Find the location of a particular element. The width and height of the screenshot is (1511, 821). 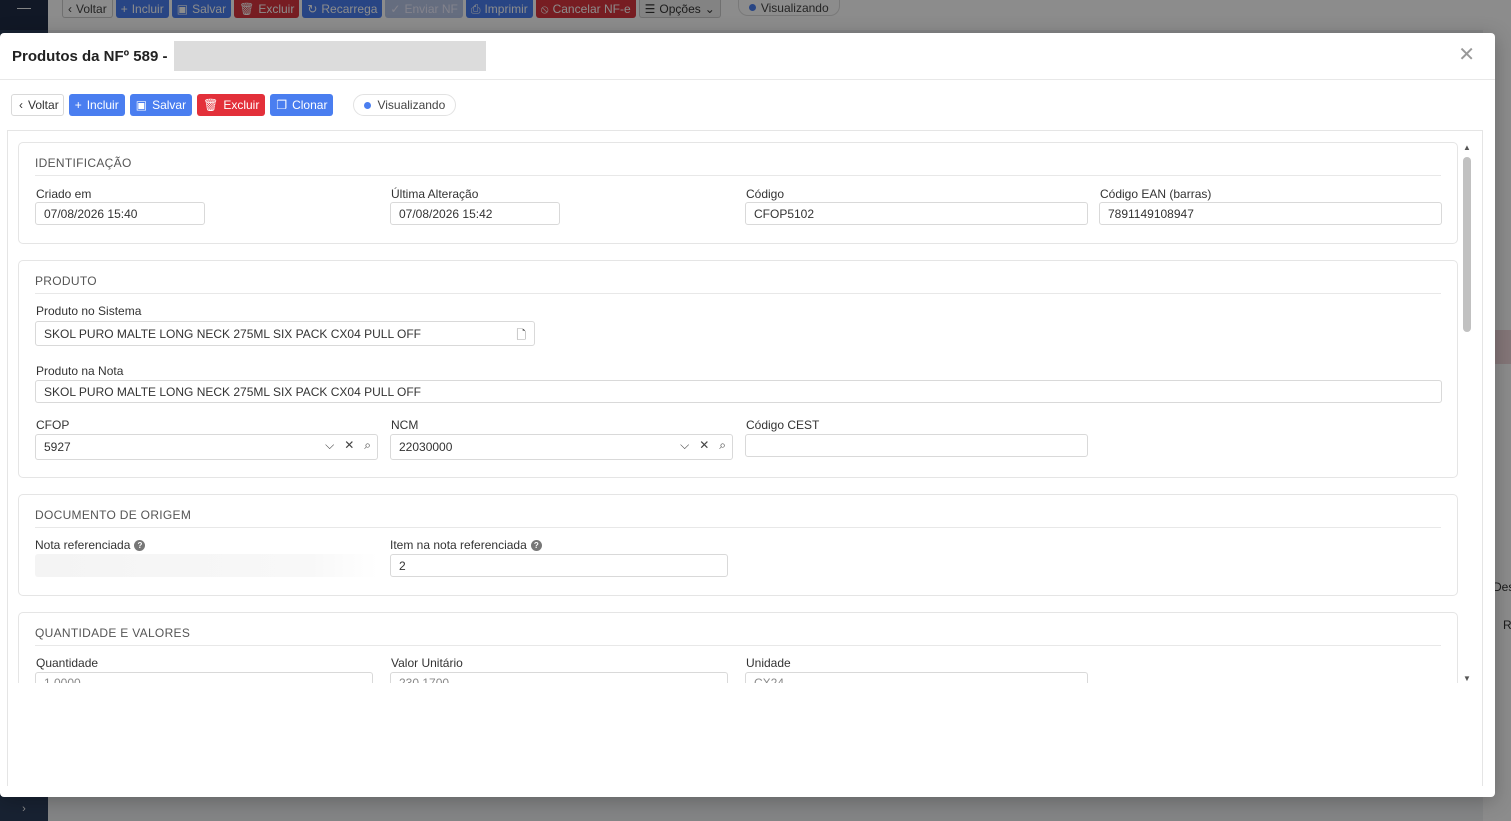

file-icon: 🗋 is located at coordinates (521, 336).